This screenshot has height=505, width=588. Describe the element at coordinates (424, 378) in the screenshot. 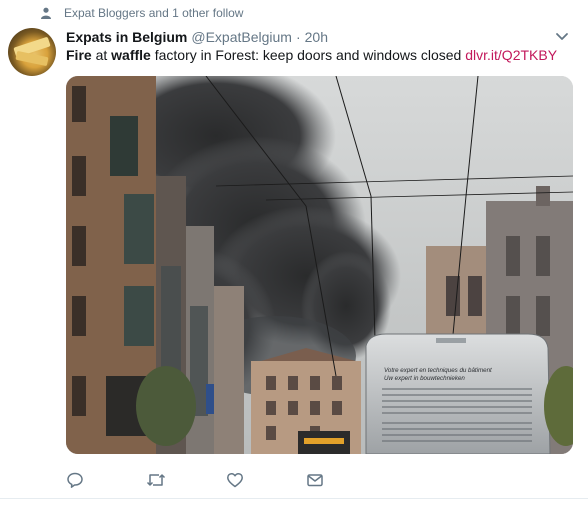

I see `truck-slogan-nl: Uw expert in bouwtechnieken` at that location.